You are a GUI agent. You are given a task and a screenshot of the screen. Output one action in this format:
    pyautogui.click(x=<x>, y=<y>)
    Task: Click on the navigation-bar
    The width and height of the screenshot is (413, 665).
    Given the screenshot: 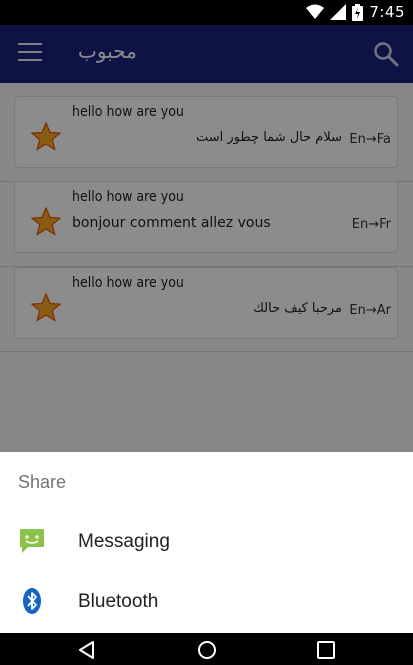 What is the action you would take?
    pyautogui.click(x=206, y=649)
    